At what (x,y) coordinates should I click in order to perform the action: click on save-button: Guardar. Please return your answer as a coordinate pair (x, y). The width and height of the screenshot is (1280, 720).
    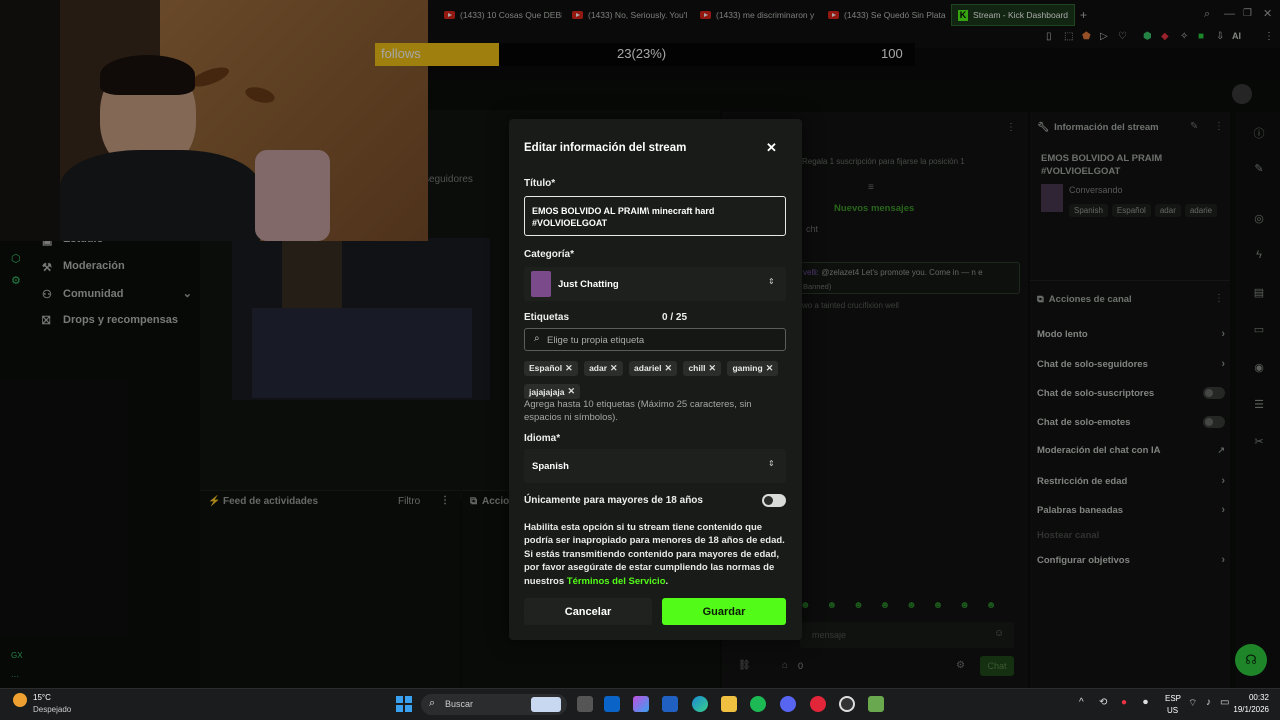
    Looking at the image, I should click on (724, 611).